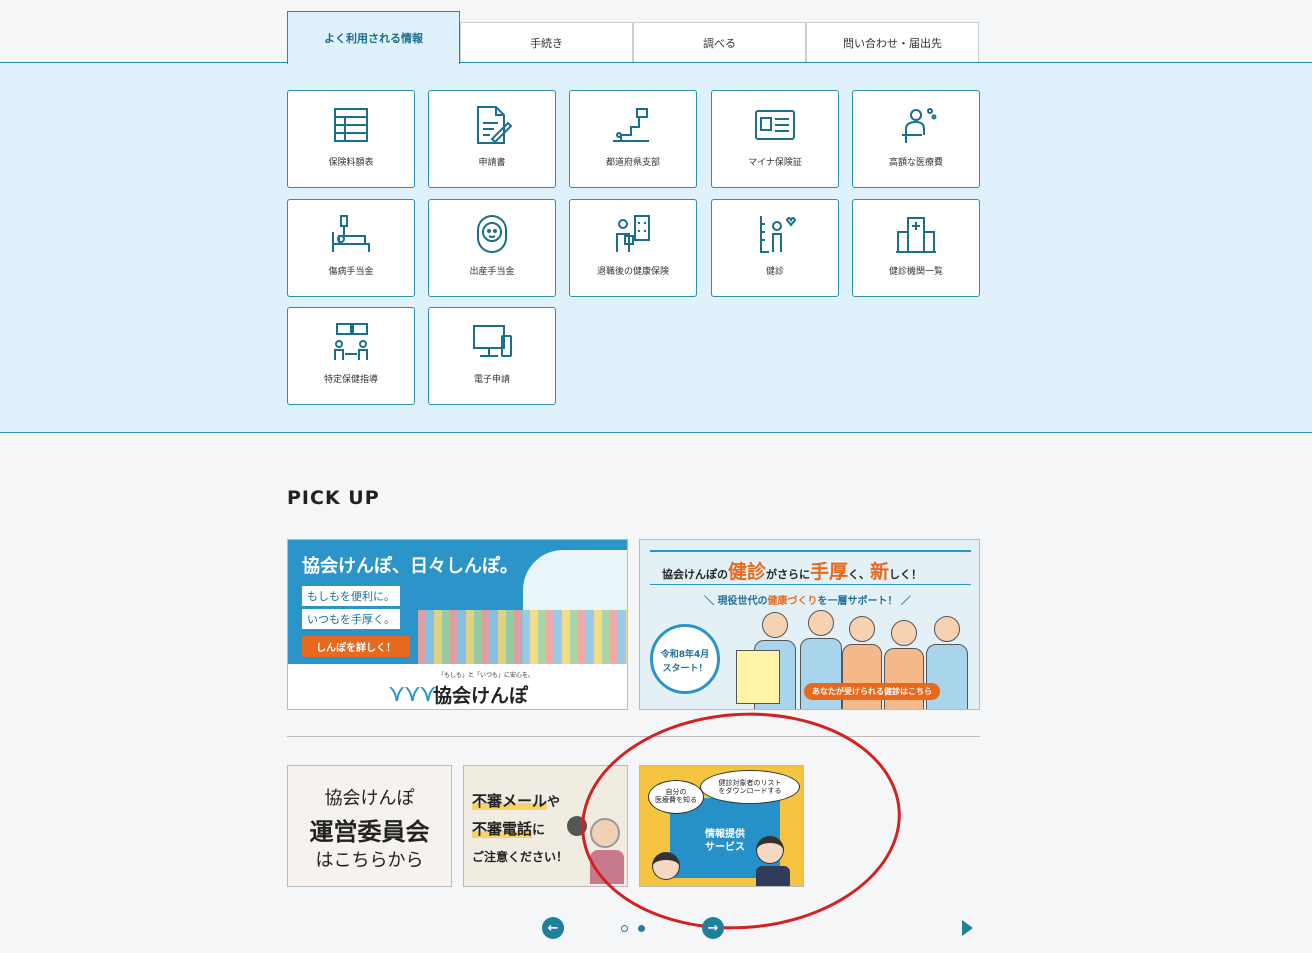 This screenshot has height=953, width=1312. Describe the element at coordinates (758, 677) in the screenshot. I see `paper-sheet` at that location.